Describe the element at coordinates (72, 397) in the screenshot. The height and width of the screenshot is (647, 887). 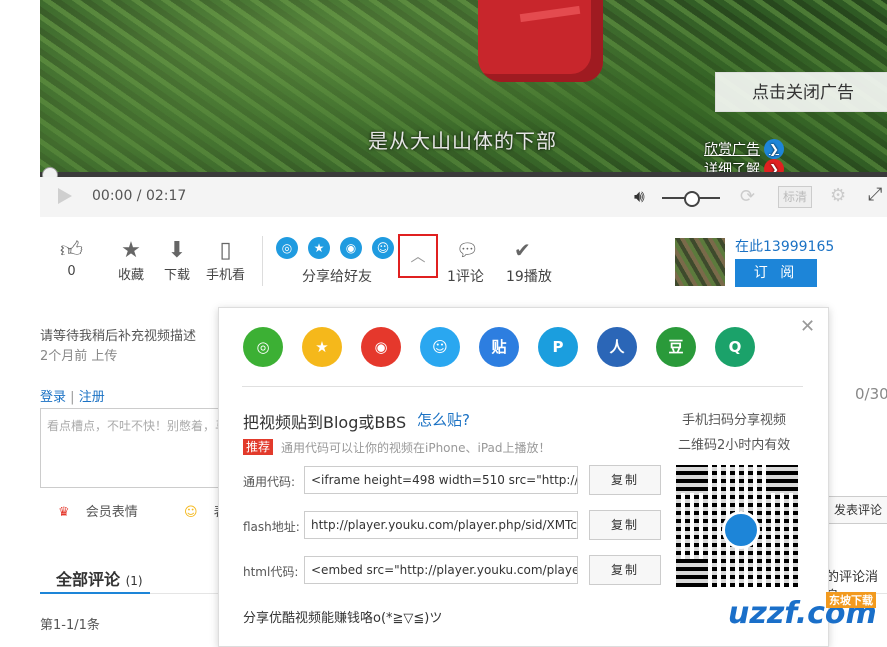
I see `login-links: 登录 | 注册` at that location.